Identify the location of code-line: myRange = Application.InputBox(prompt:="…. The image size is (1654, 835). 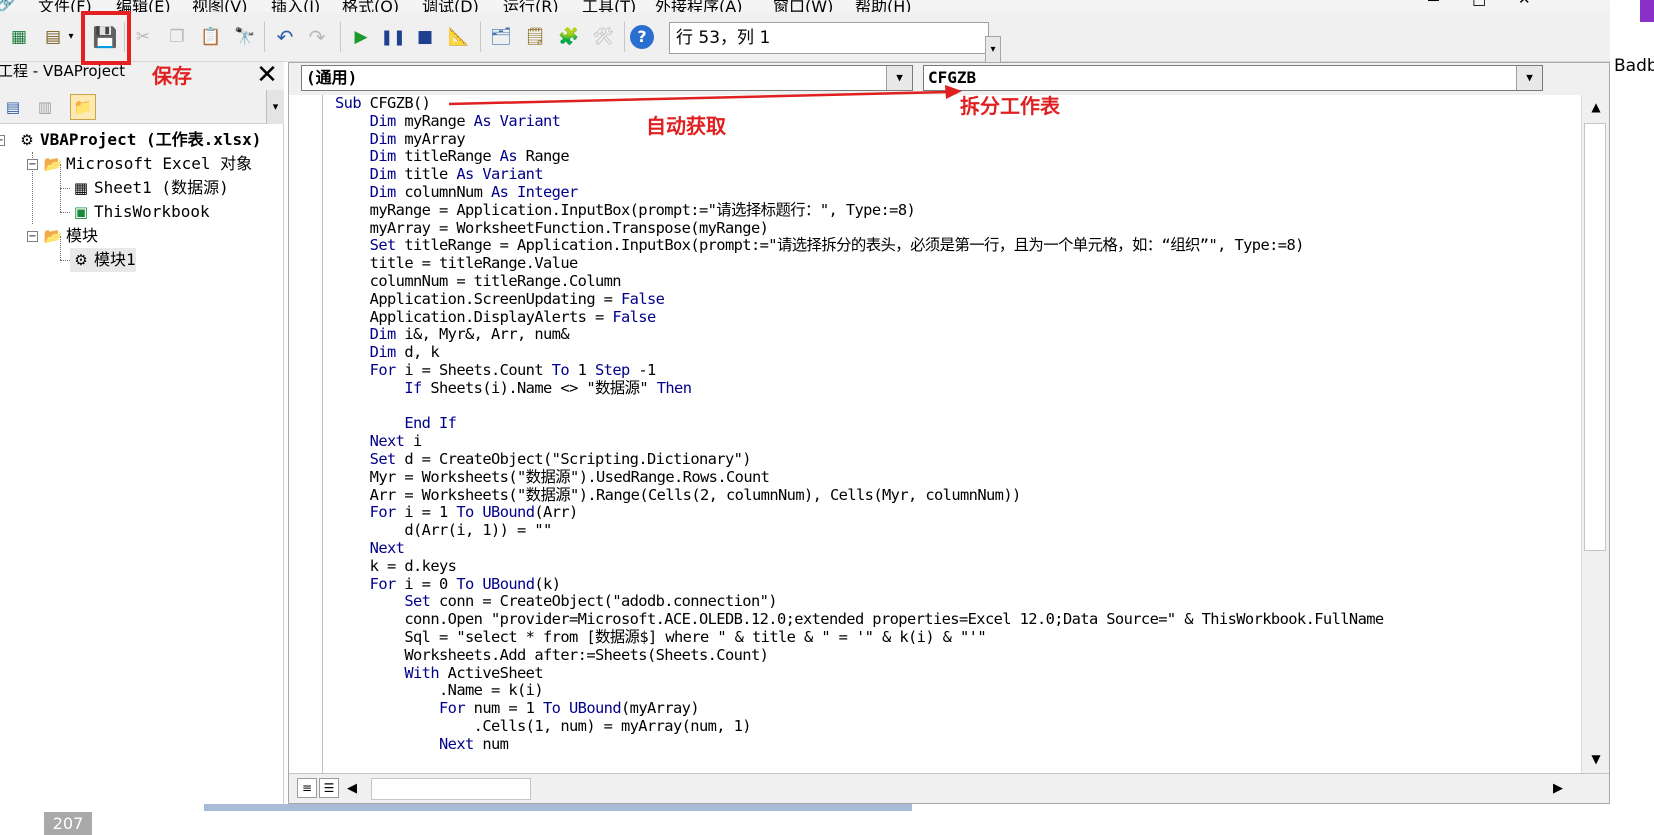
(949, 210).